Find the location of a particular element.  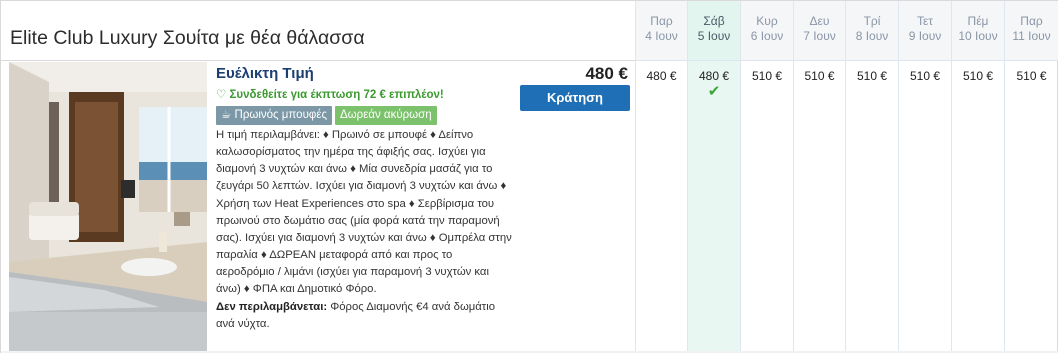

promo-text: Συνδεθείτε για έκπτωση 72 € επιπλέον! is located at coordinates (336, 95).